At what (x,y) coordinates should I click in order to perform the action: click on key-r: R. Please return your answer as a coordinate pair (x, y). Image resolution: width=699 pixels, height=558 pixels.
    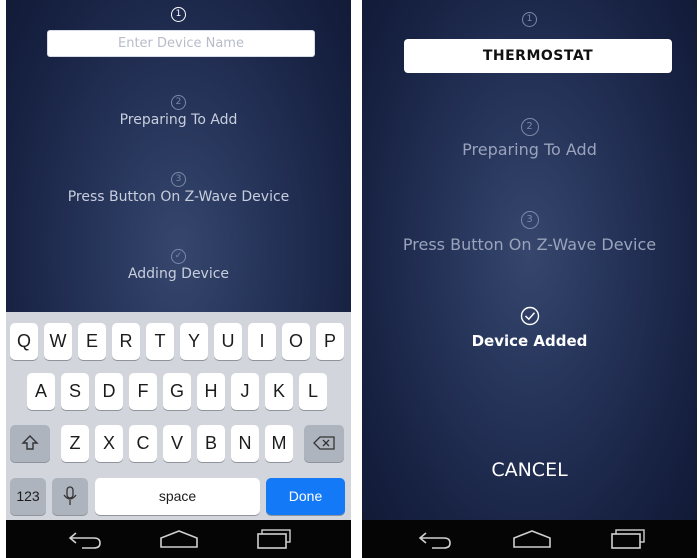
    Looking at the image, I should click on (126, 341).